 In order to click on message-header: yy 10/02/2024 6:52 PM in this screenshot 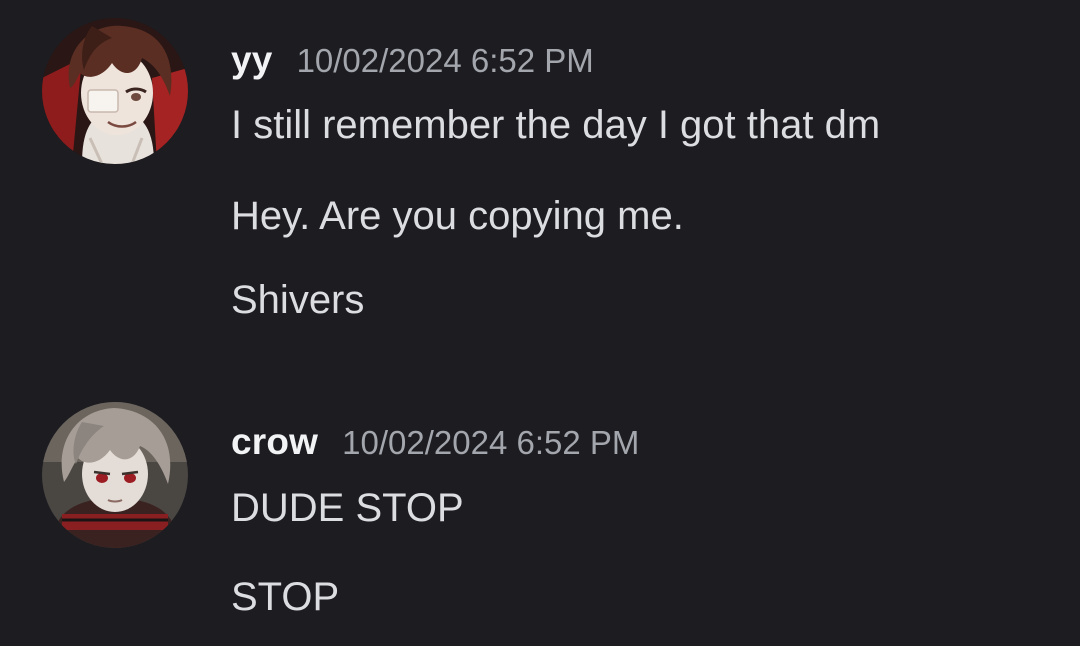, I will do `click(412, 60)`.